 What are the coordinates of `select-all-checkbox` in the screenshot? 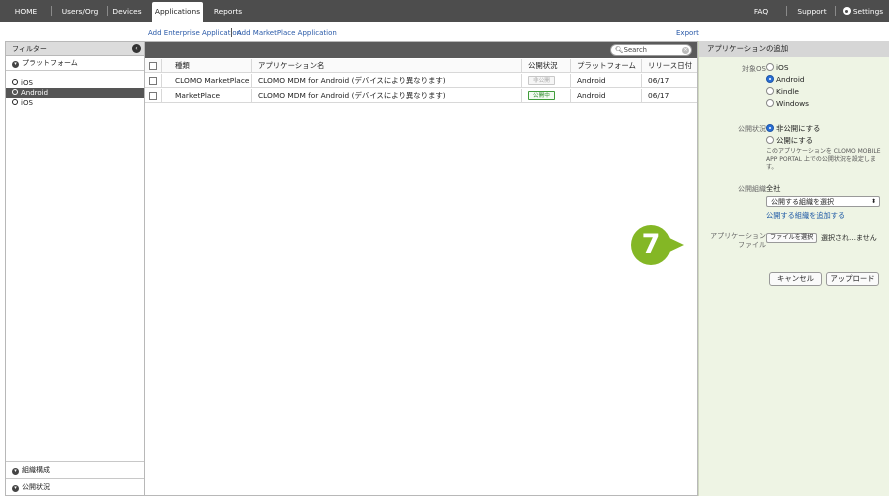 It's located at (153, 66).